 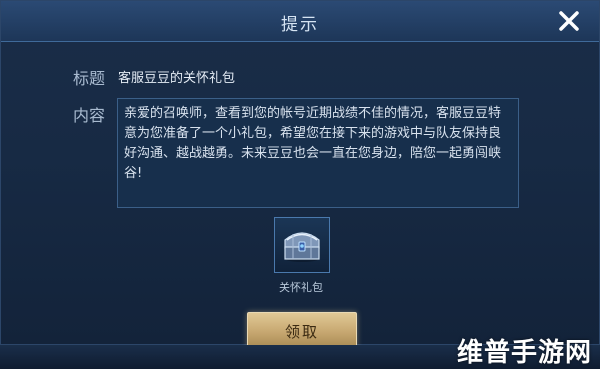 I want to click on dialog-header: 提示, so click(x=300, y=21).